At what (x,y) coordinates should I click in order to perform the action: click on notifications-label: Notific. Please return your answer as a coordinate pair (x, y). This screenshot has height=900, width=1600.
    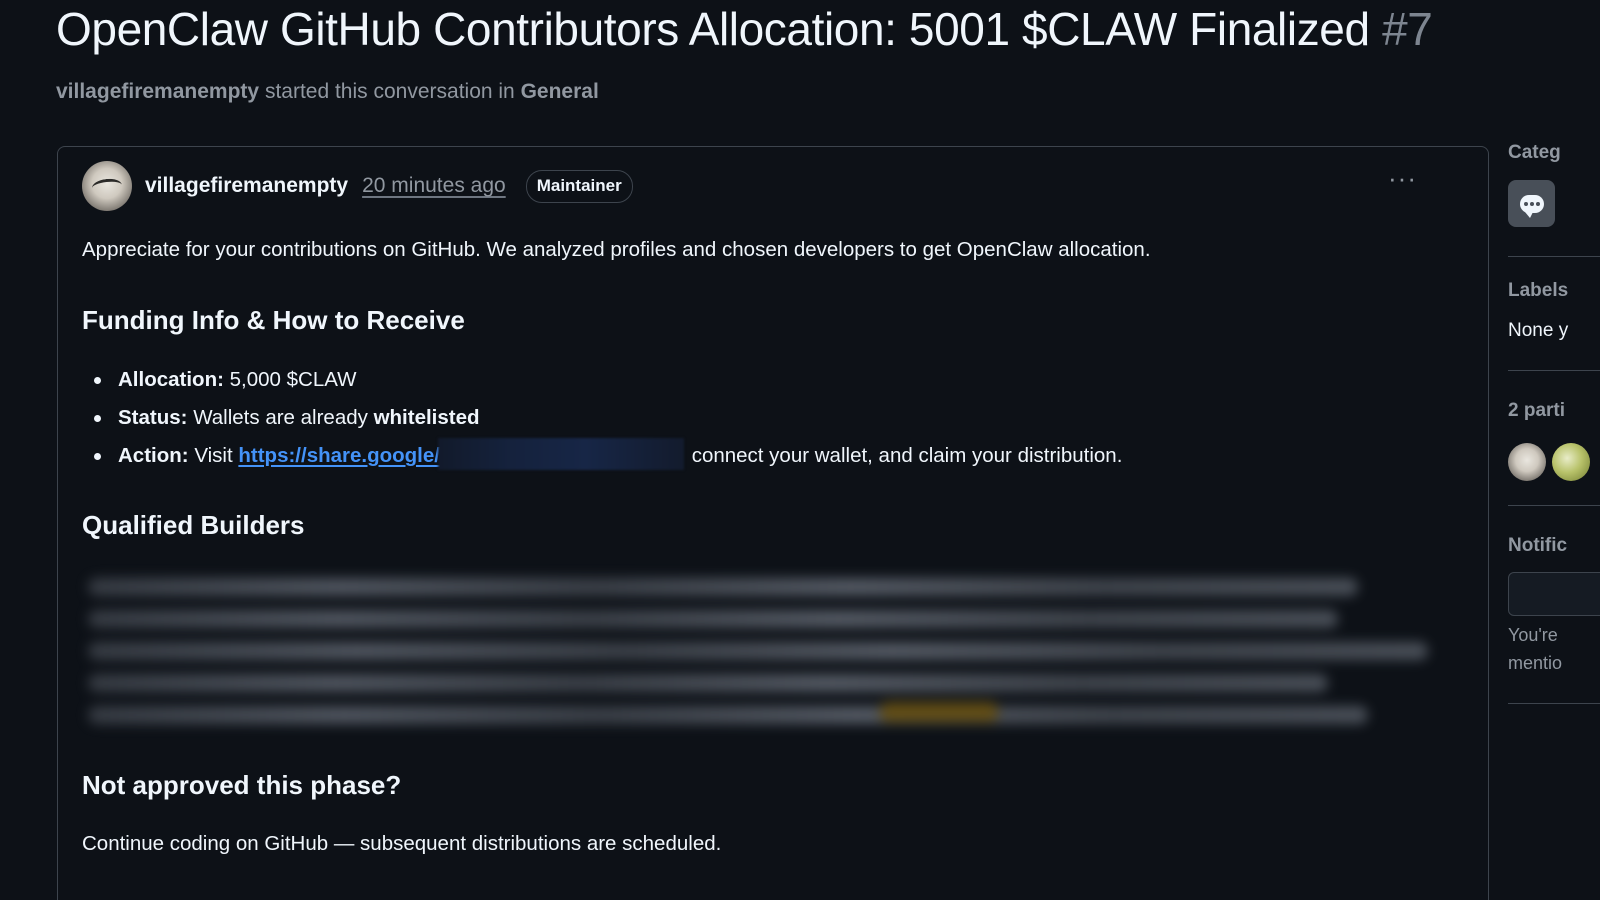
    Looking at the image, I should click on (1538, 545).